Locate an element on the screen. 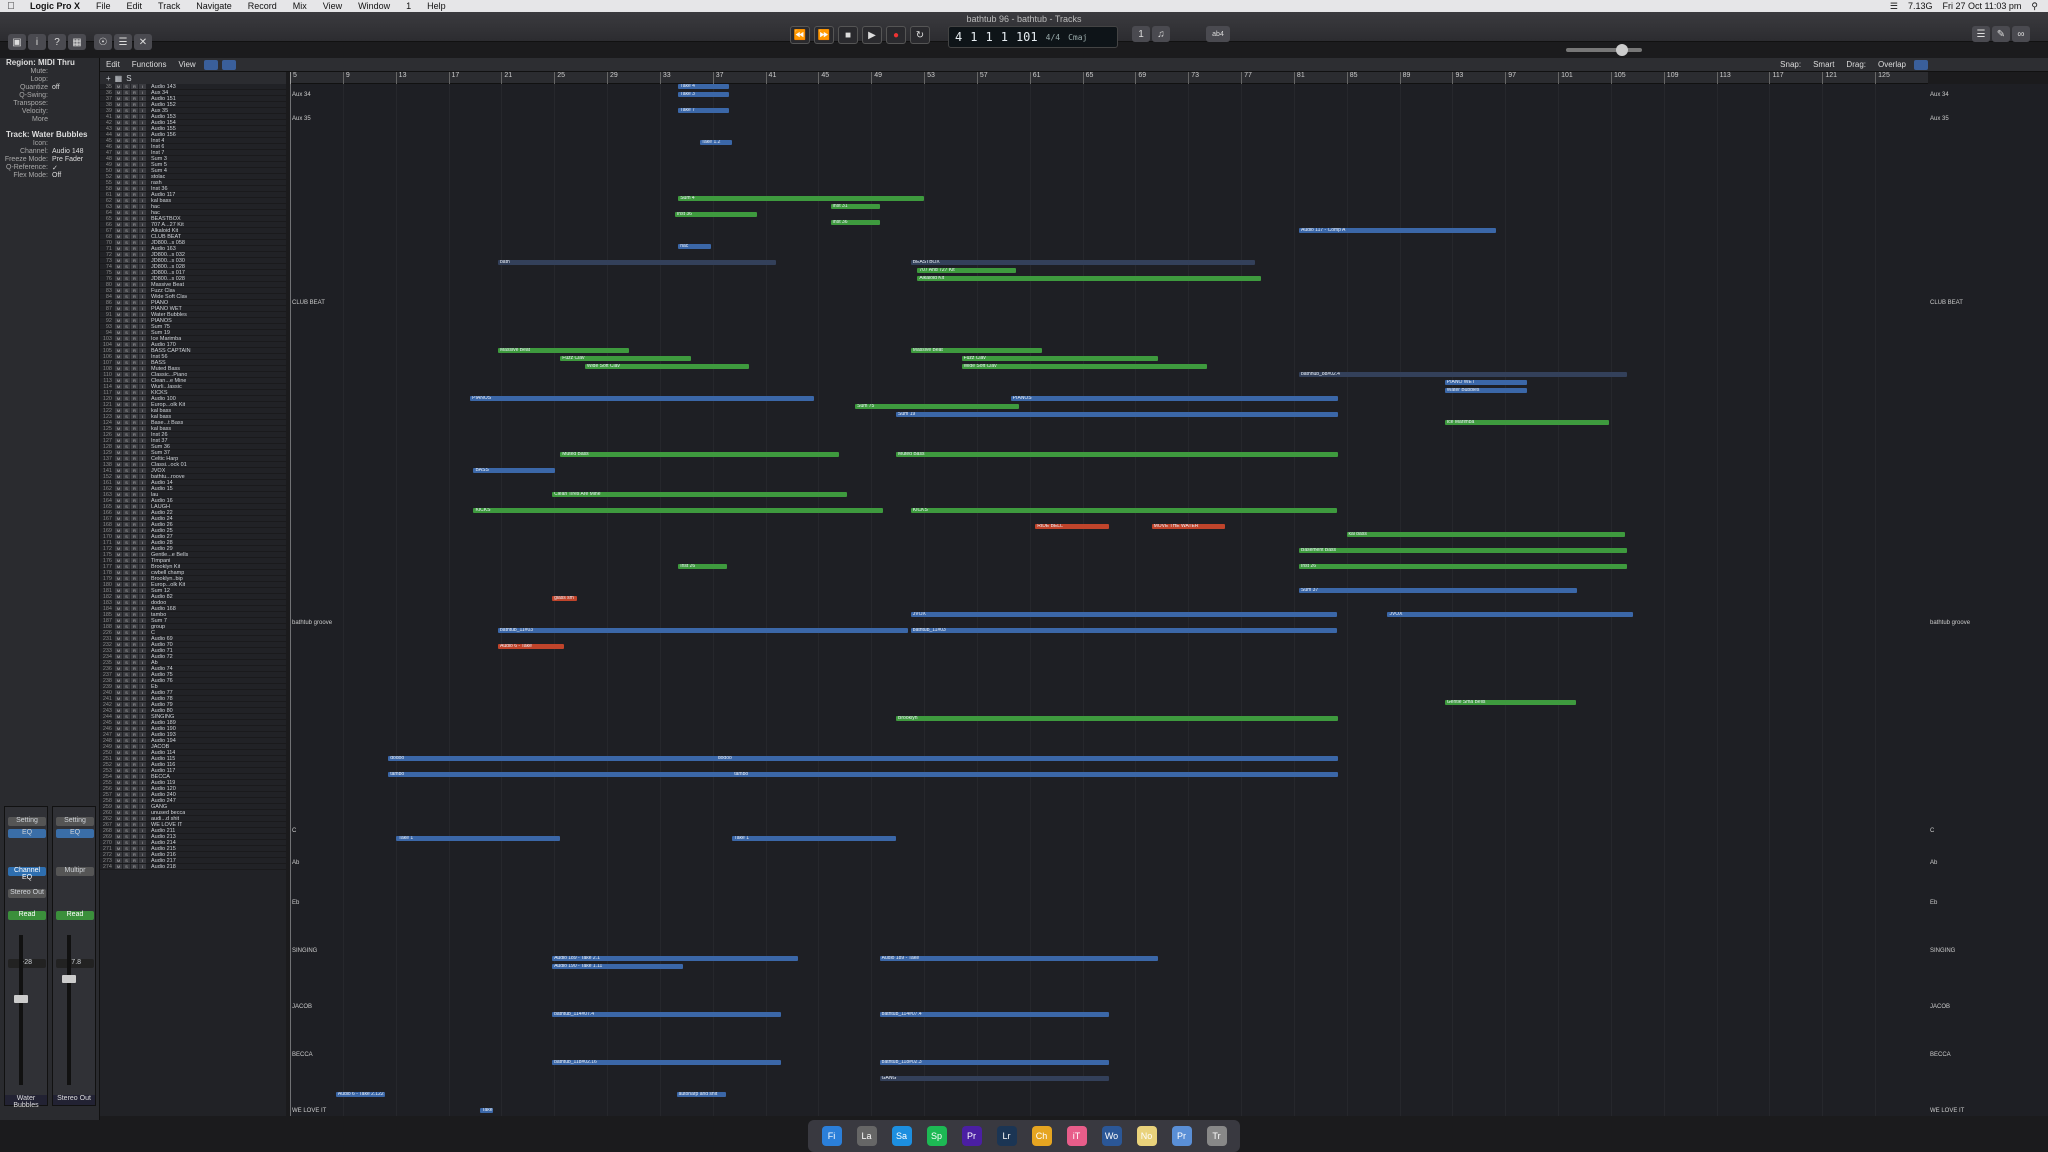 This screenshot has width=2048, height=1152. lcd-display: 4 1 1 1 101 4/4 Cmaj is located at coordinates (1033, 37).